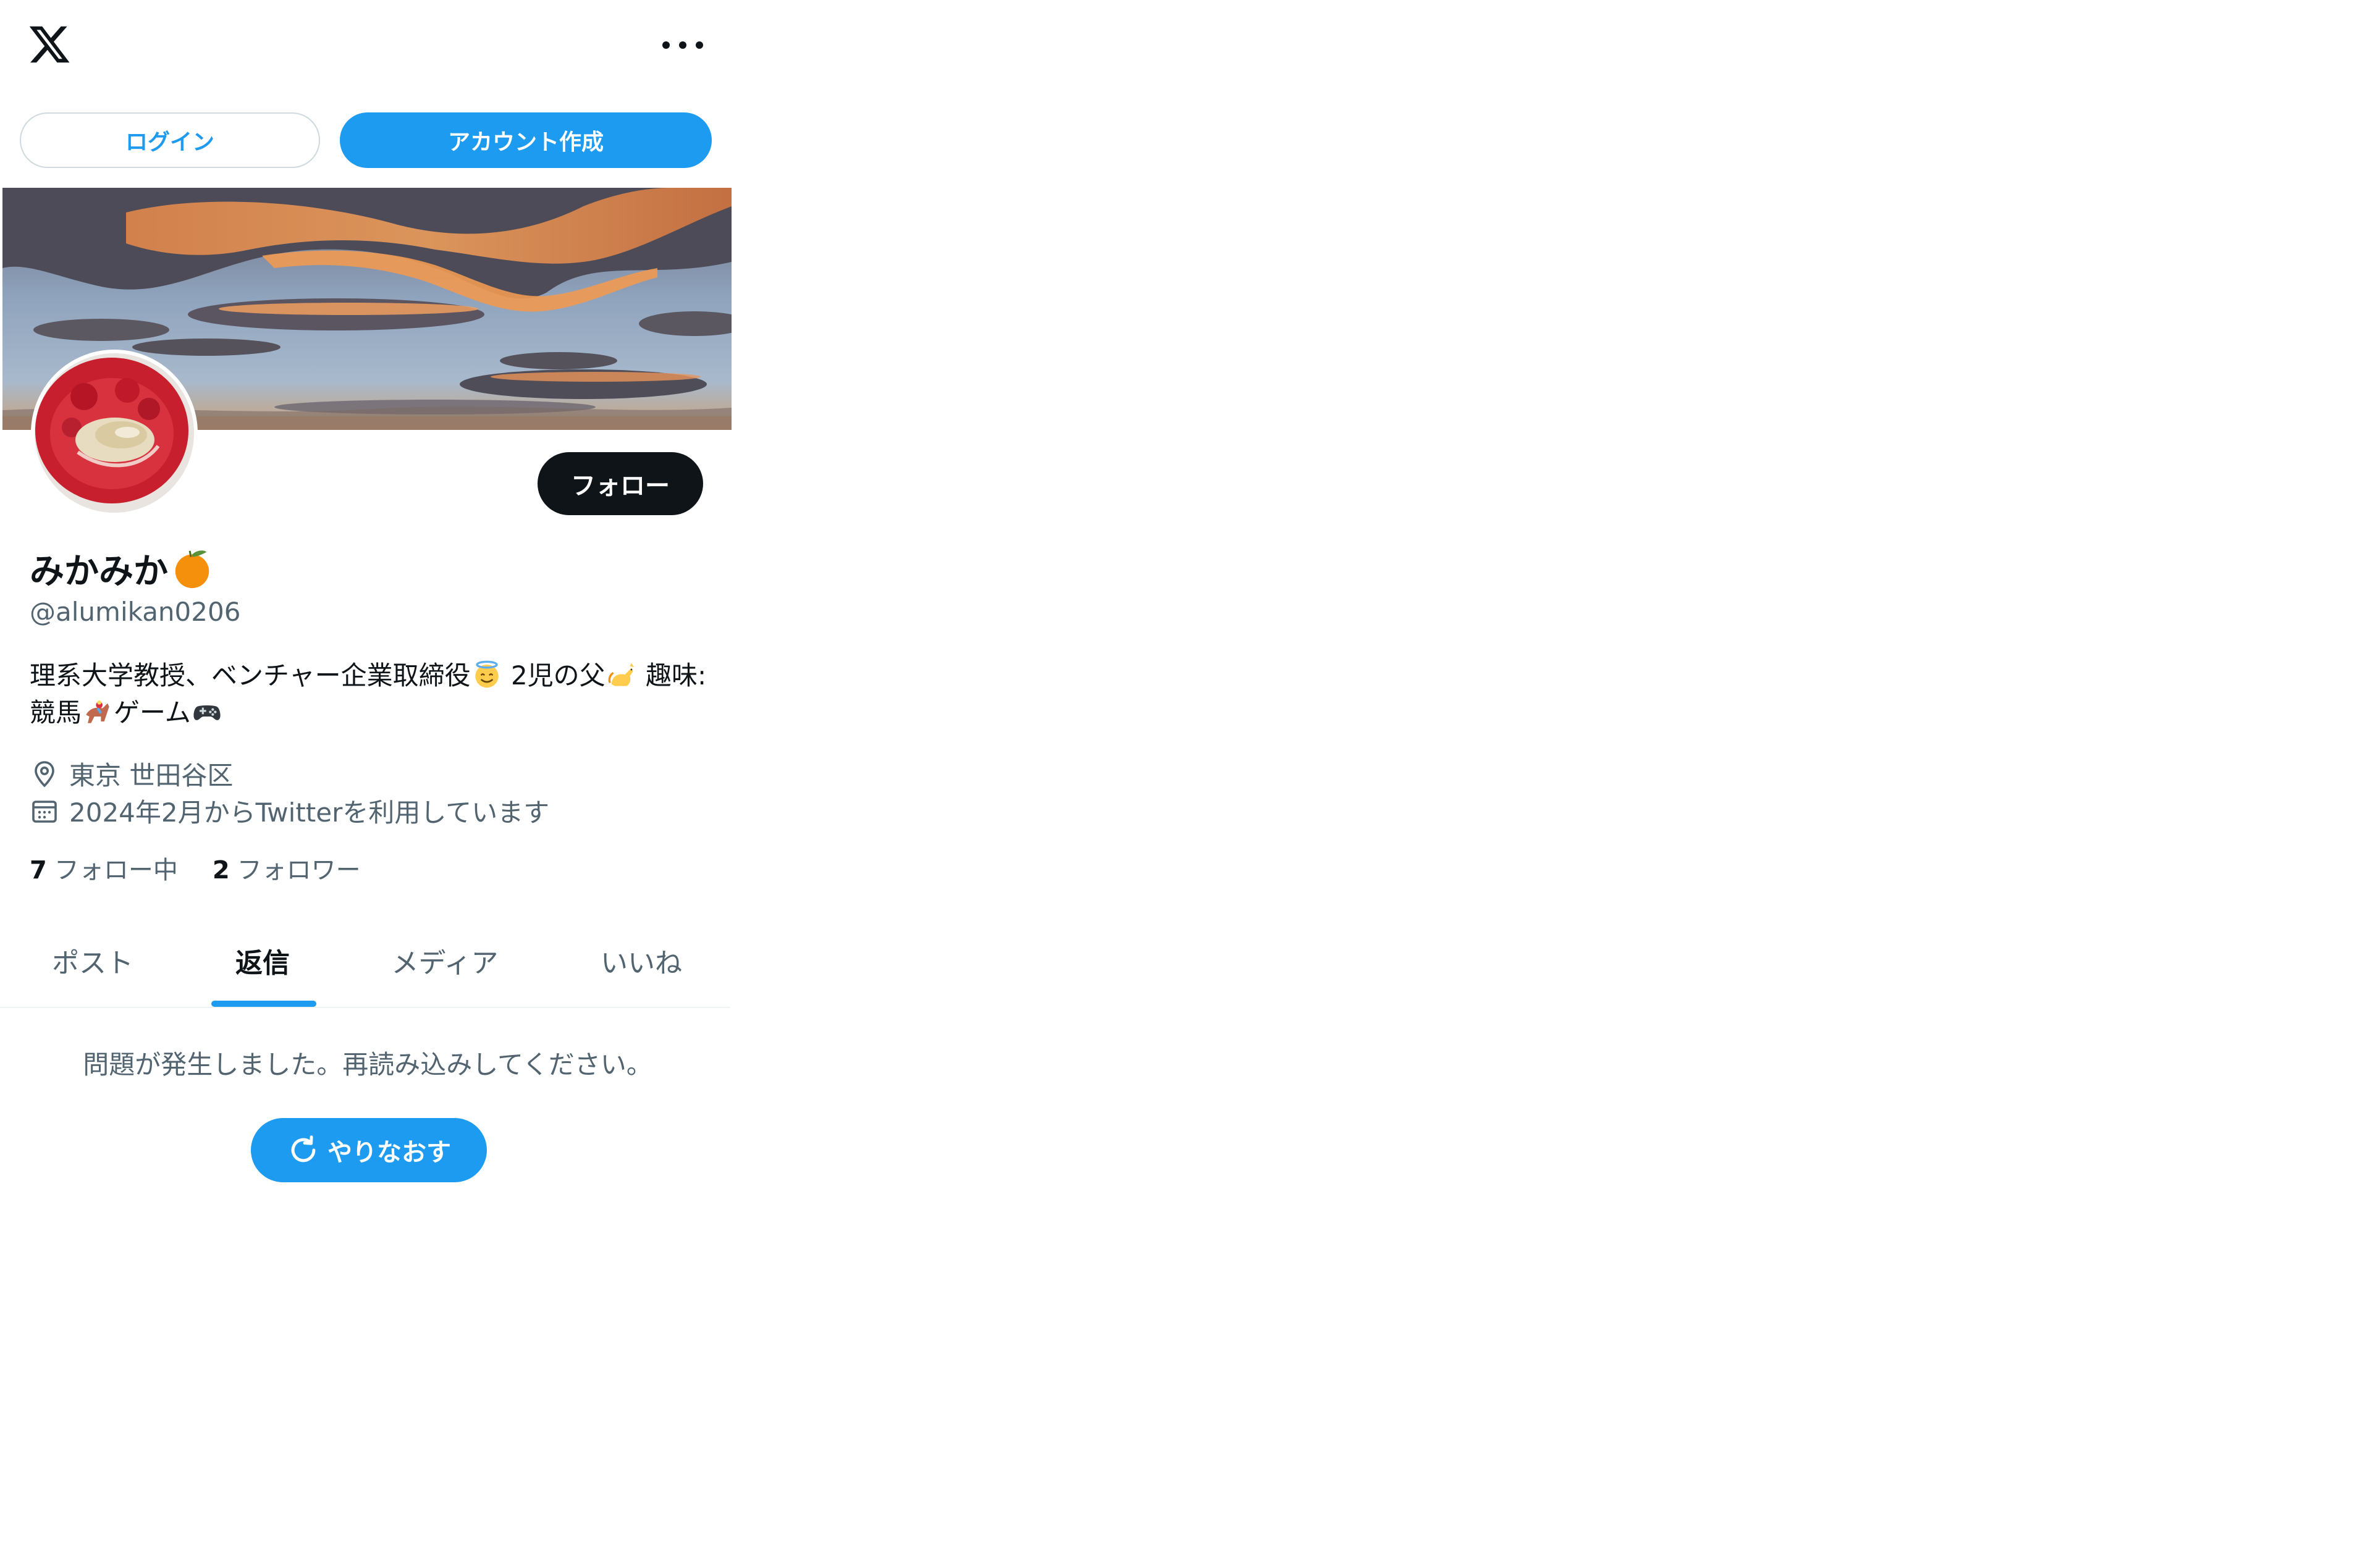  Describe the element at coordinates (116, 870) in the screenshot. I see `following-label: フォロー中` at that location.